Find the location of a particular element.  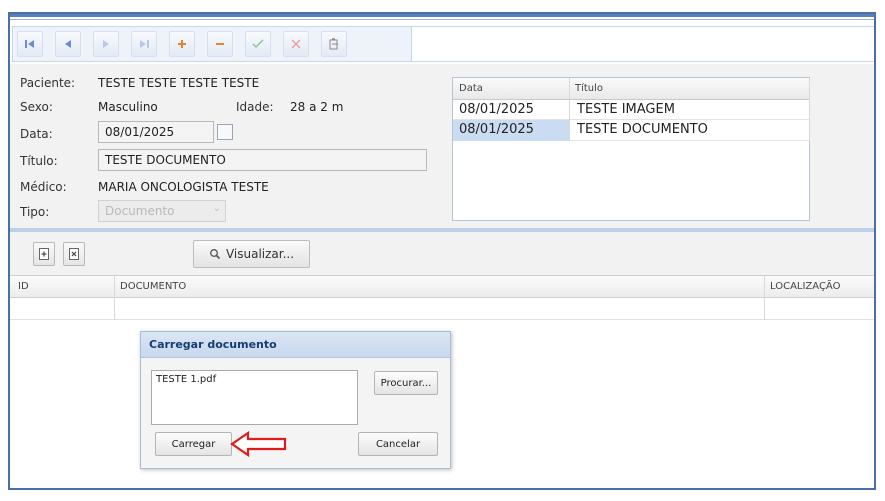

carregar-button: Carregar is located at coordinates (193, 444).